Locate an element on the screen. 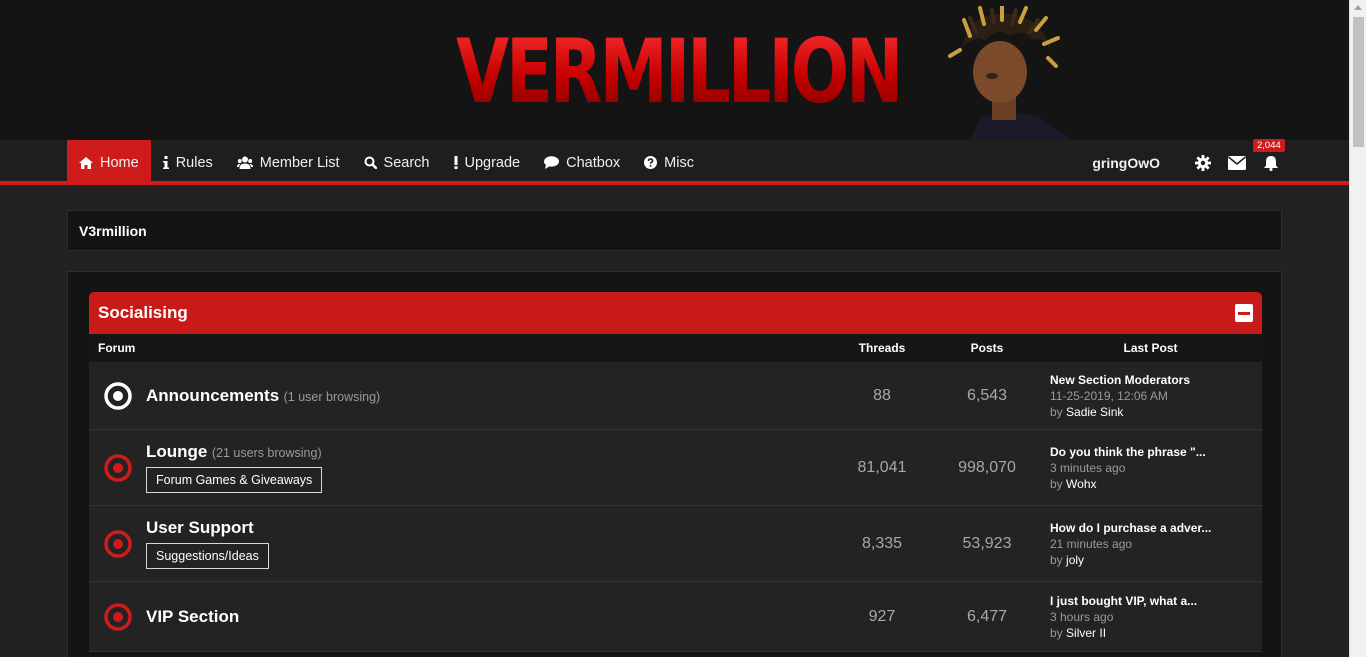 The width and height of the screenshot is (1366, 657). users-icon is located at coordinates (244, 162).